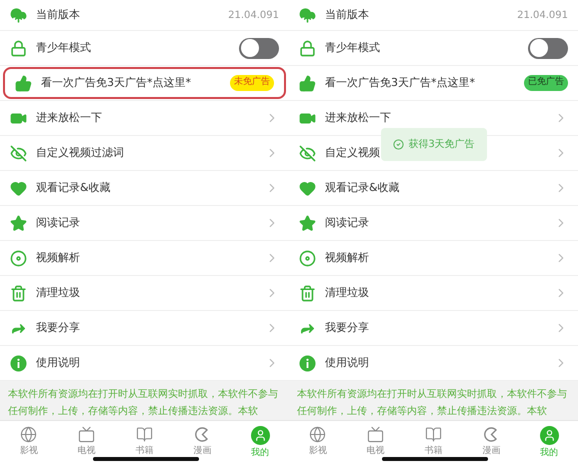  I want to click on ad-status-badge: 已免广告, so click(546, 83).